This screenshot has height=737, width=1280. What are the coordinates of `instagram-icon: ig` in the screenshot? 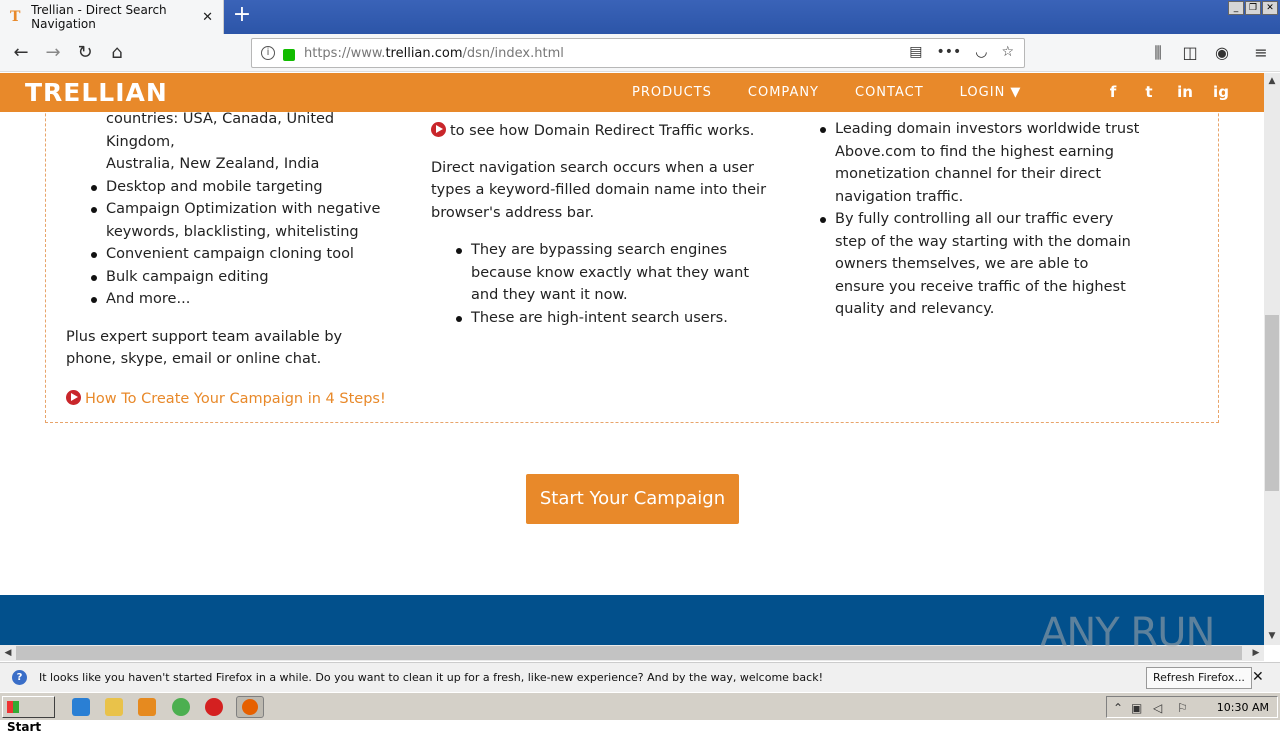 It's located at (1221, 92).